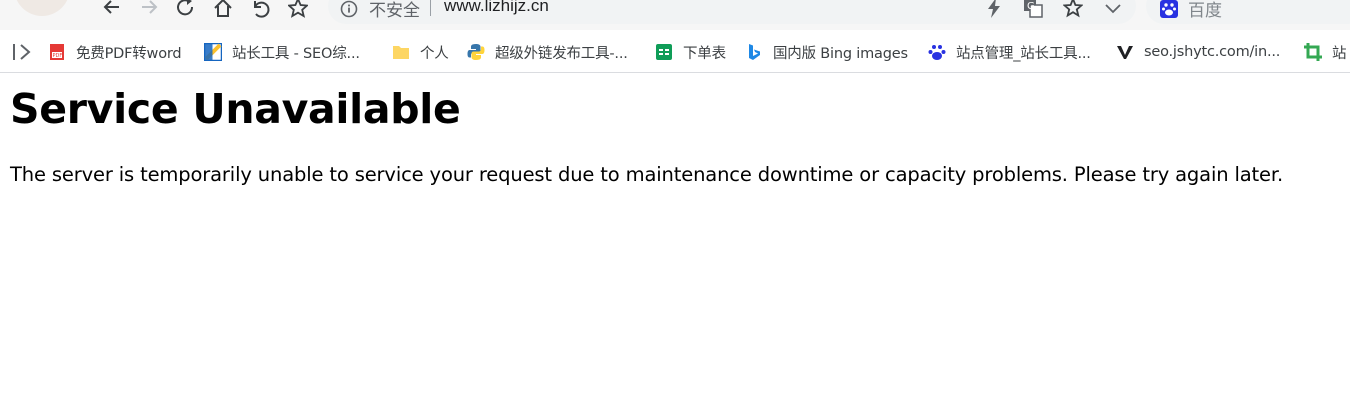  What do you see at coordinates (1073, 9) in the screenshot?
I see `bookmark-star-icon` at bounding box center [1073, 9].